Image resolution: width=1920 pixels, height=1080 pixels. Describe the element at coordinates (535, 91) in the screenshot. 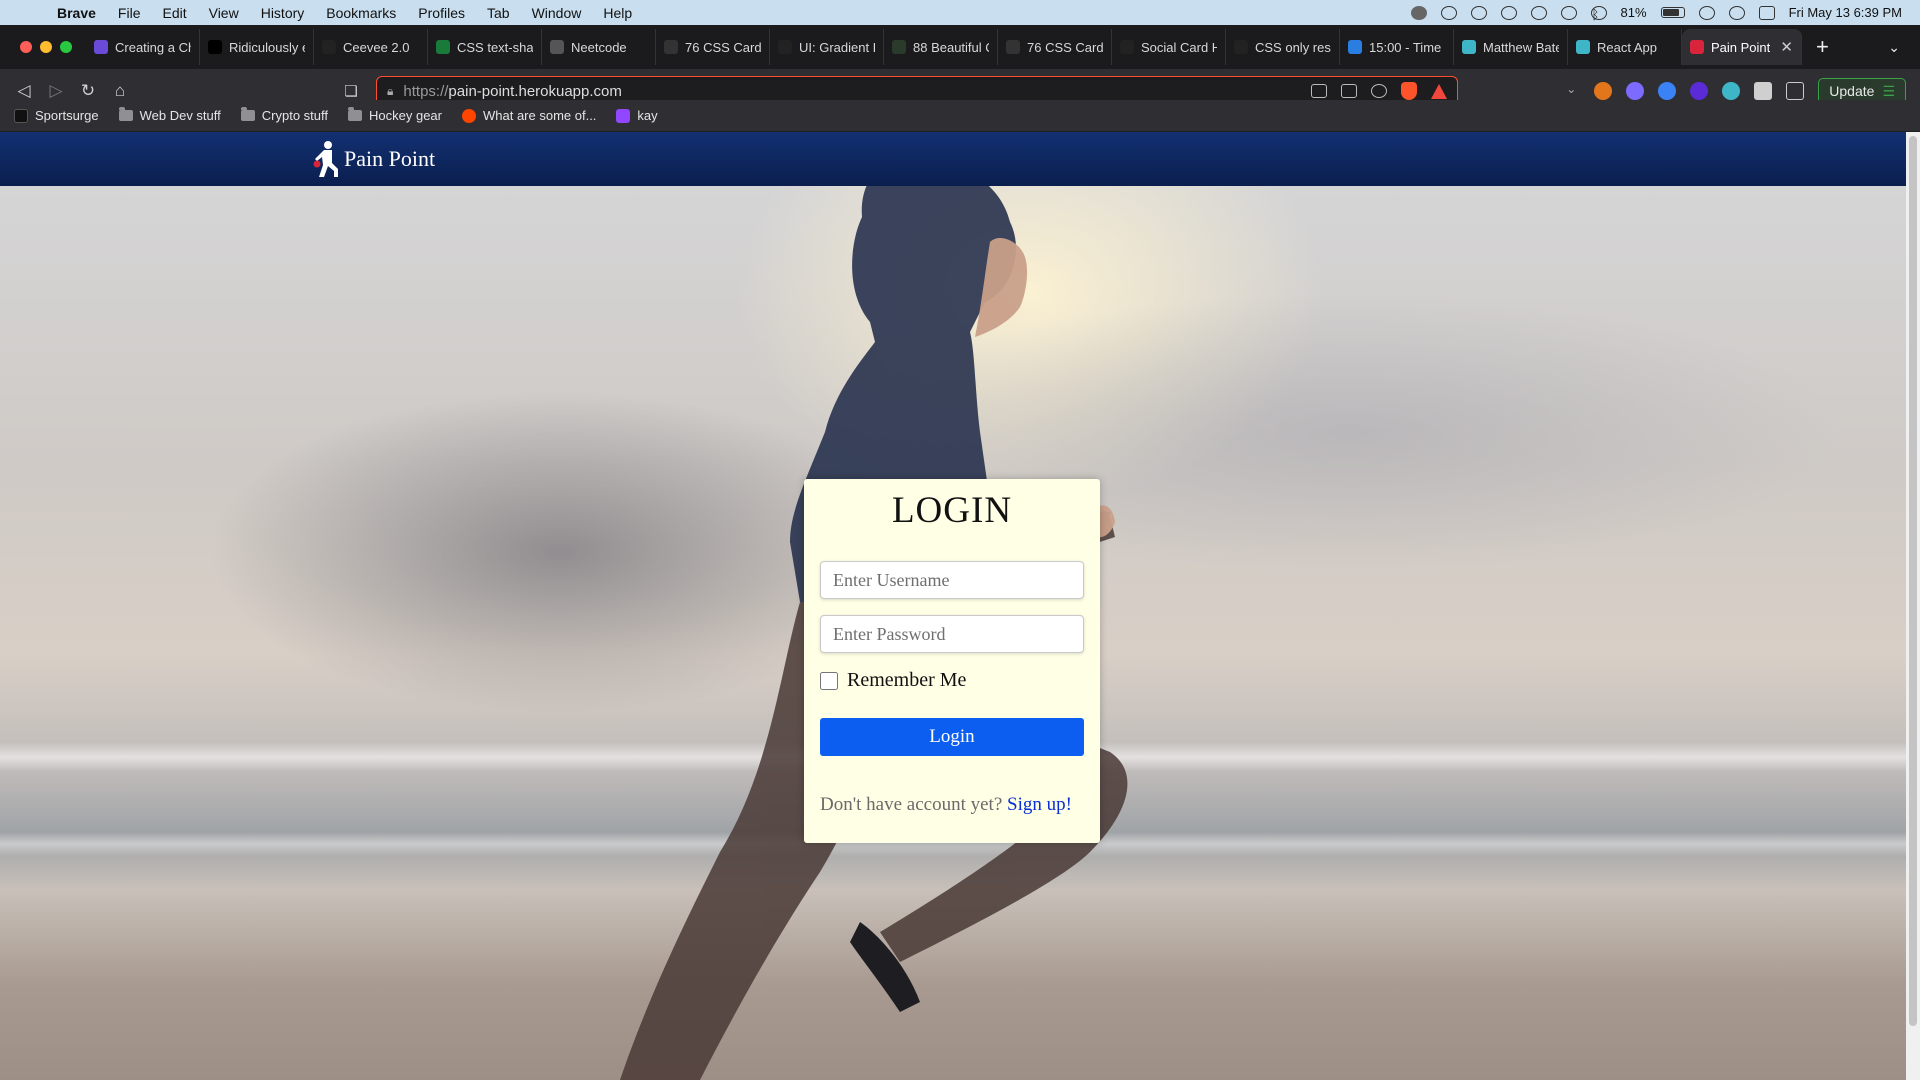

I see `url-host: pain-point.herokuapp.com` at that location.